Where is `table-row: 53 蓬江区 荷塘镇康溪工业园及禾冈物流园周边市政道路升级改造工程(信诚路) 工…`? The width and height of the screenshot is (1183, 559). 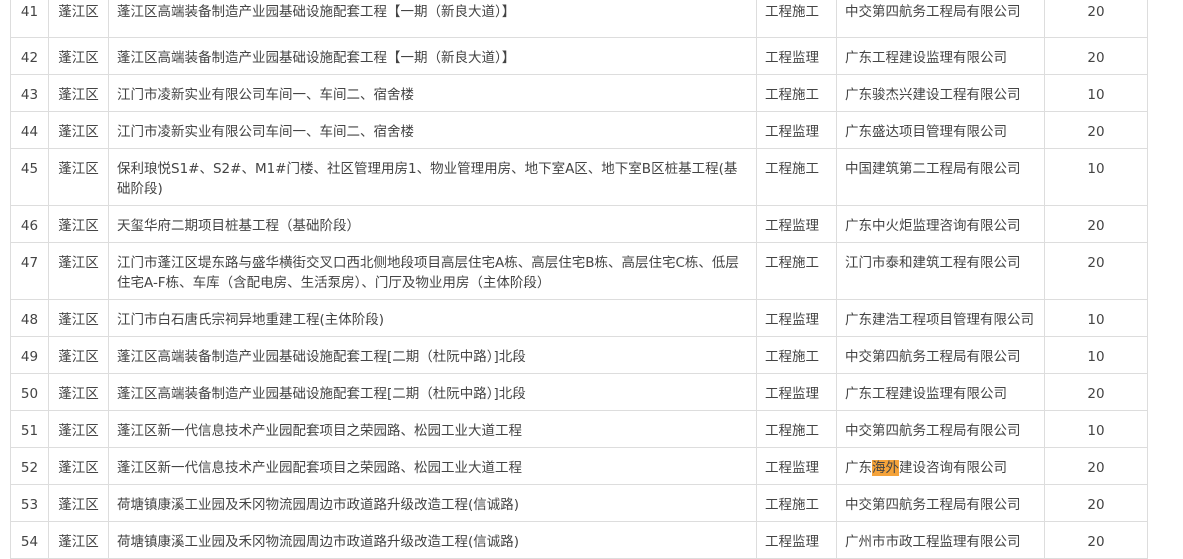 table-row: 53 蓬江区 荷塘镇康溪工业园及禾冈物流园周边市政道路升级改造工程(信诚路) 工… is located at coordinates (579, 503).